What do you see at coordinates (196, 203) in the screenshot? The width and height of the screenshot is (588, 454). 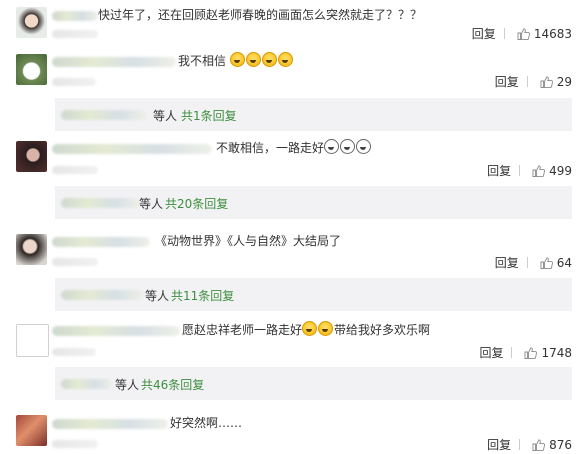 I see `view-replies-link: 共20条回复` at bounding box center [196, 203].